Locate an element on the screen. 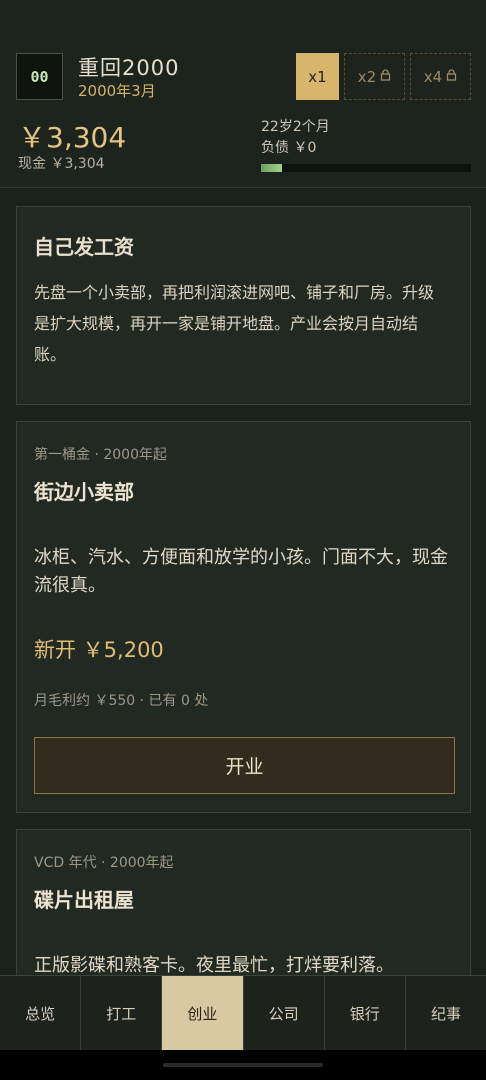 This screenshot has height=1080, width=486. cash-total: ￥3,304 is located at coordinates (72, 137).